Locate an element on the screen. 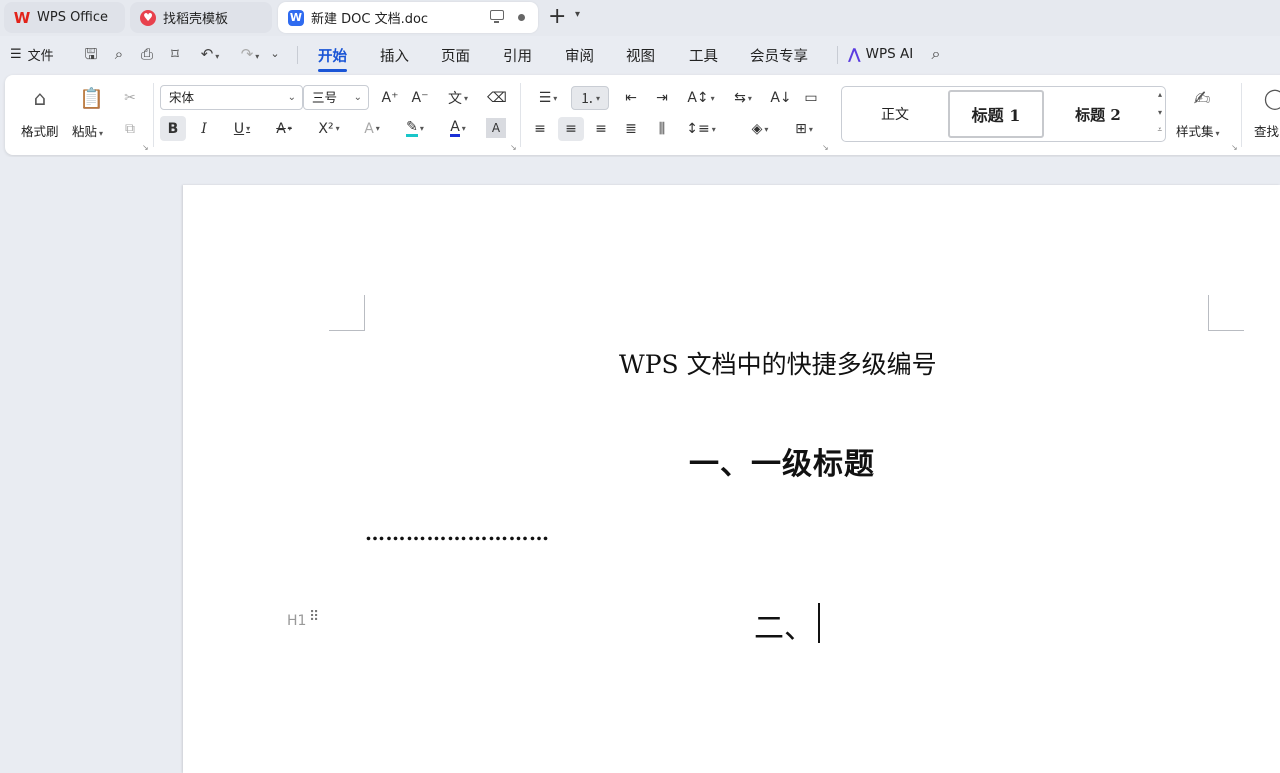 This screenshot has width=1280, height=773. italic-icon: I is located at coordinates (204, 128).